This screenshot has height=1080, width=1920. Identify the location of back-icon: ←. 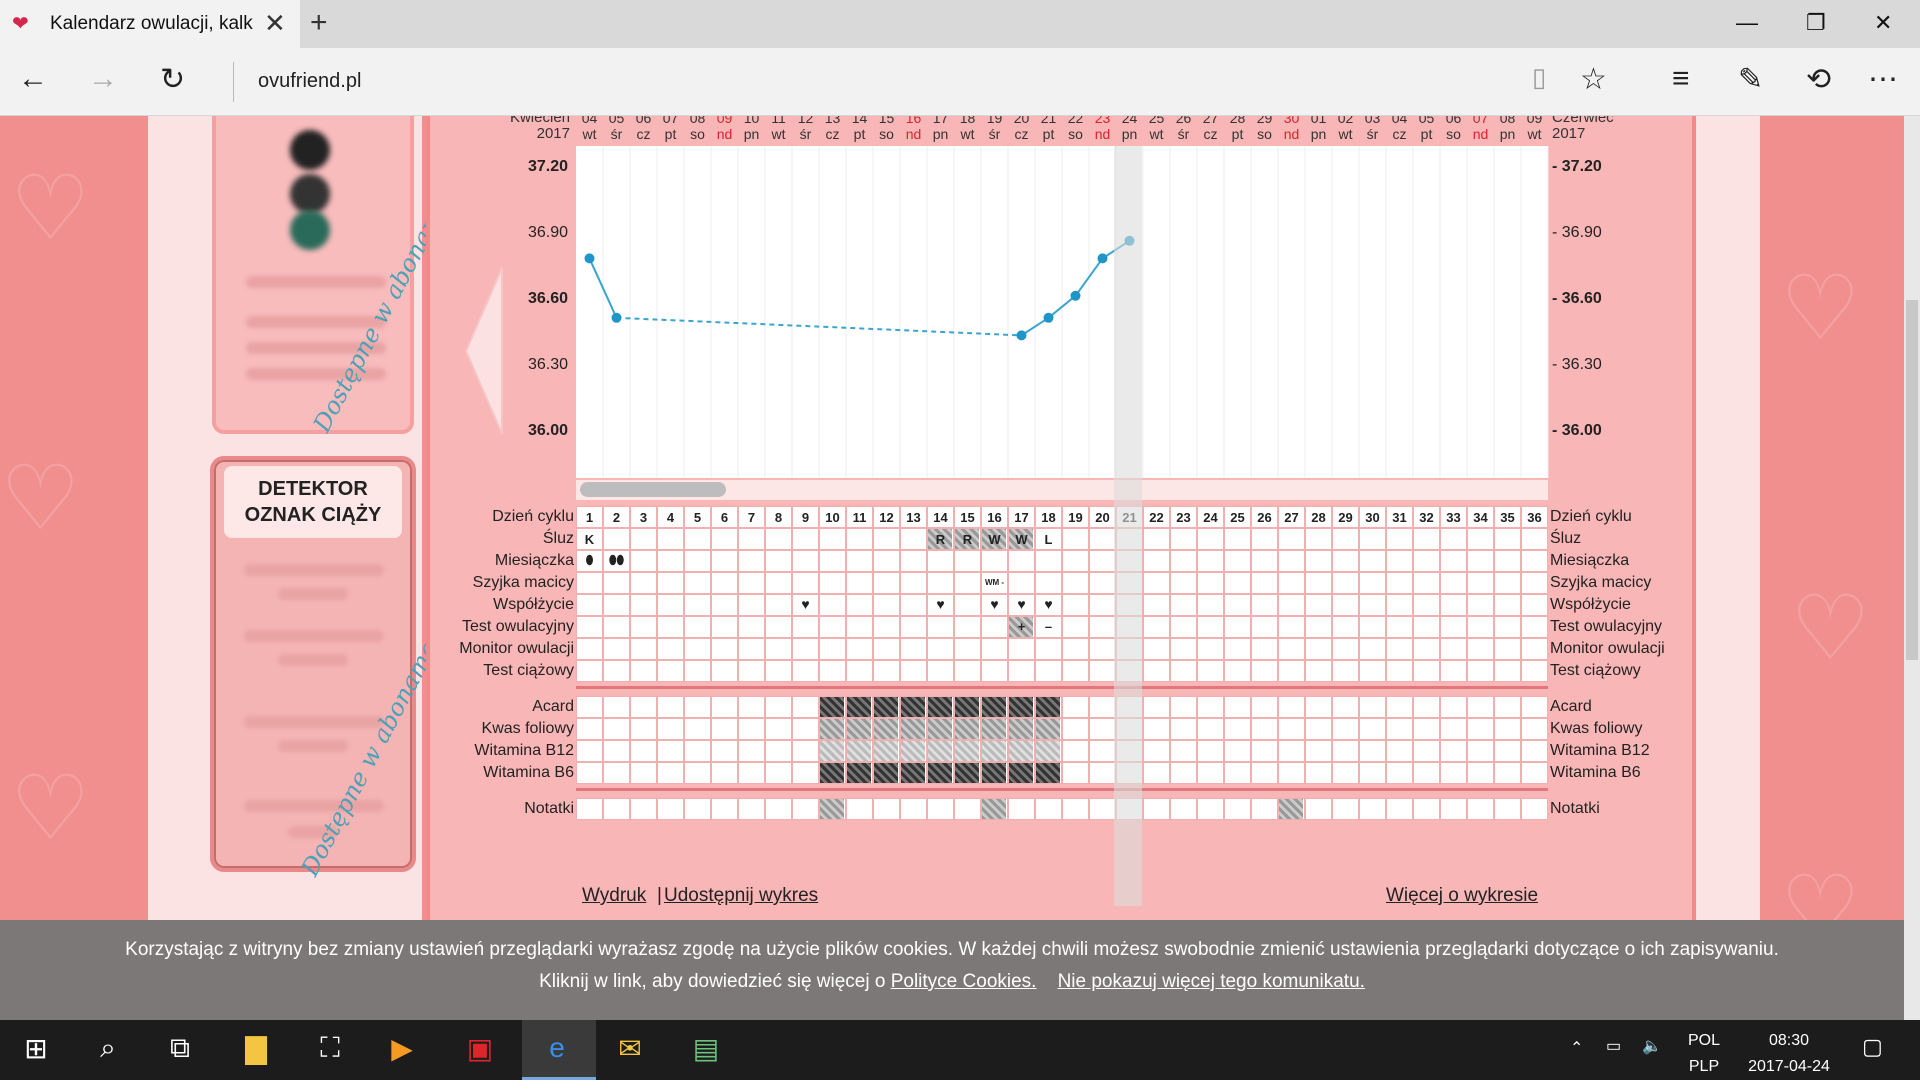
(33, 79).